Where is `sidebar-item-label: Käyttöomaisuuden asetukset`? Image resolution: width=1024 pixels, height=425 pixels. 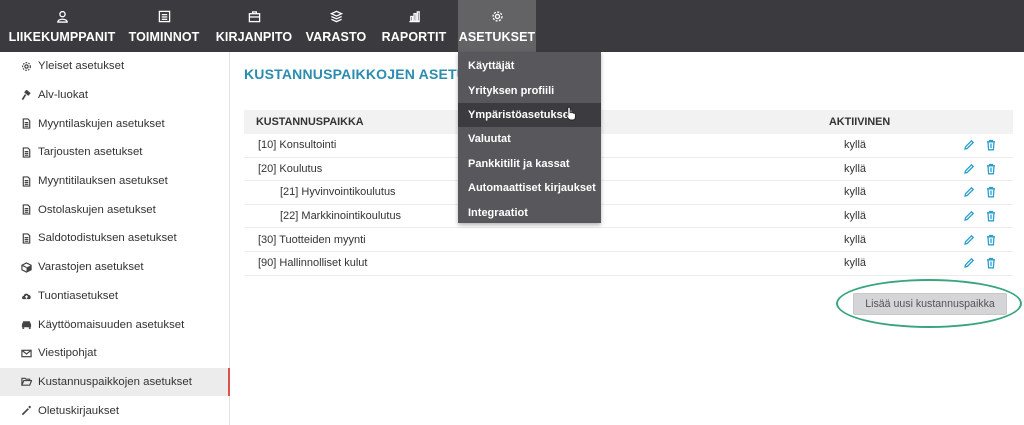 sidebar-item-label: Käyttöomaisuuden asetukset is located at coordinates (111, 324).